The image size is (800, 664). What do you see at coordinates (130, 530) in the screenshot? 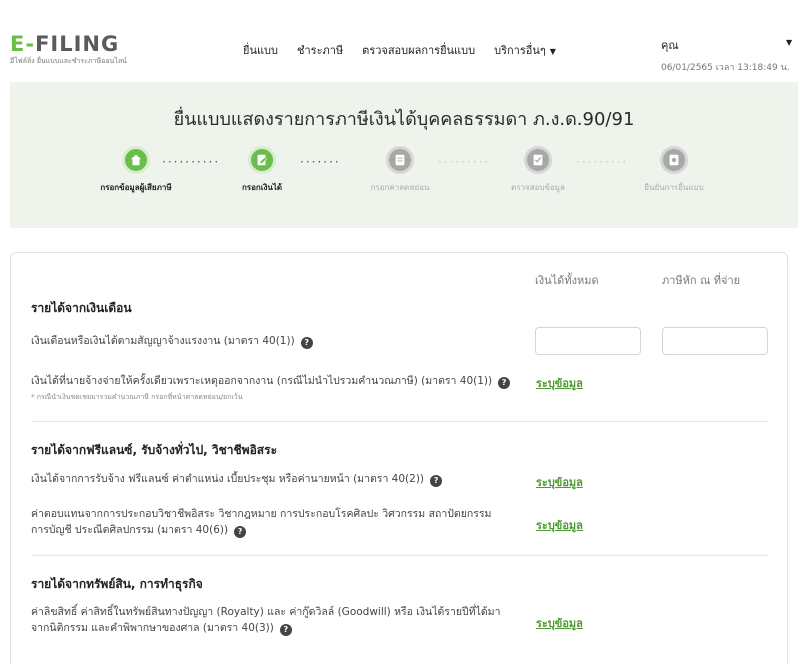
I see `profession-row-line2: การบัญชี ประณีตศิลปกรรม (มาตรา 40(6))` at bounding box center [130, 530].